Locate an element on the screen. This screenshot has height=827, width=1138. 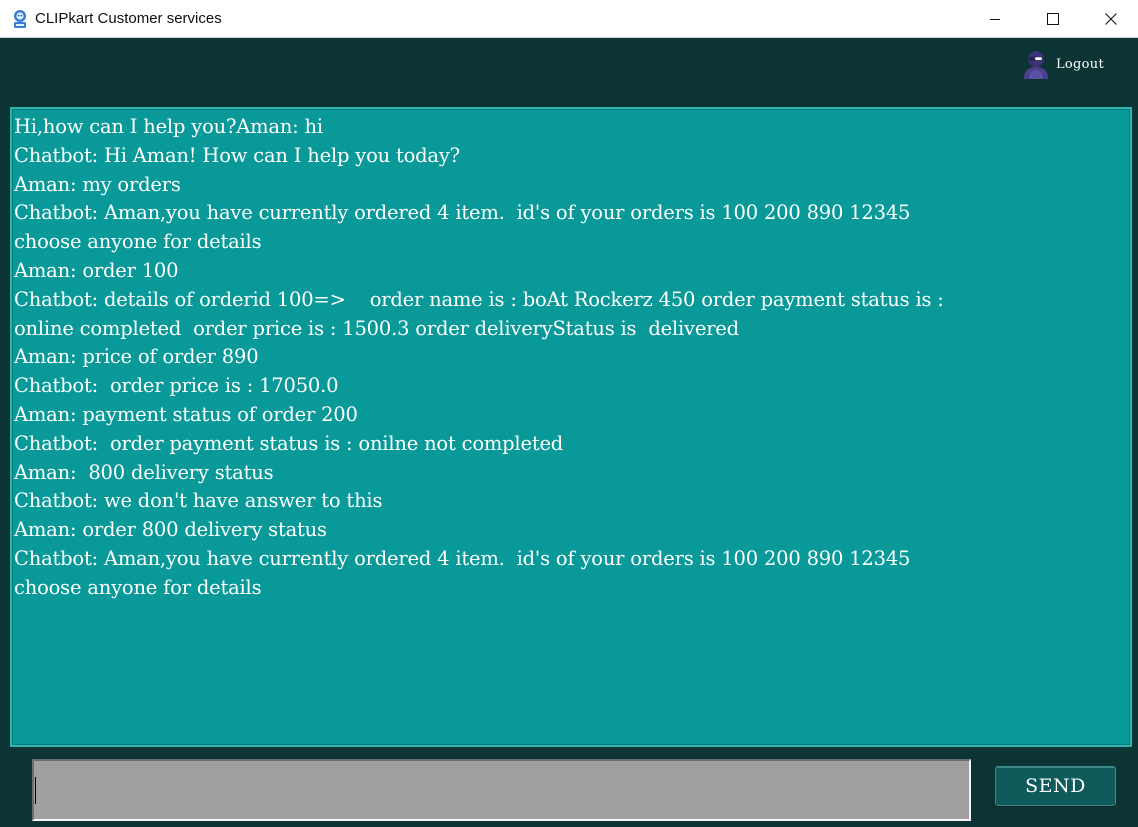
minimize-button is located at coordinates (995, 19).